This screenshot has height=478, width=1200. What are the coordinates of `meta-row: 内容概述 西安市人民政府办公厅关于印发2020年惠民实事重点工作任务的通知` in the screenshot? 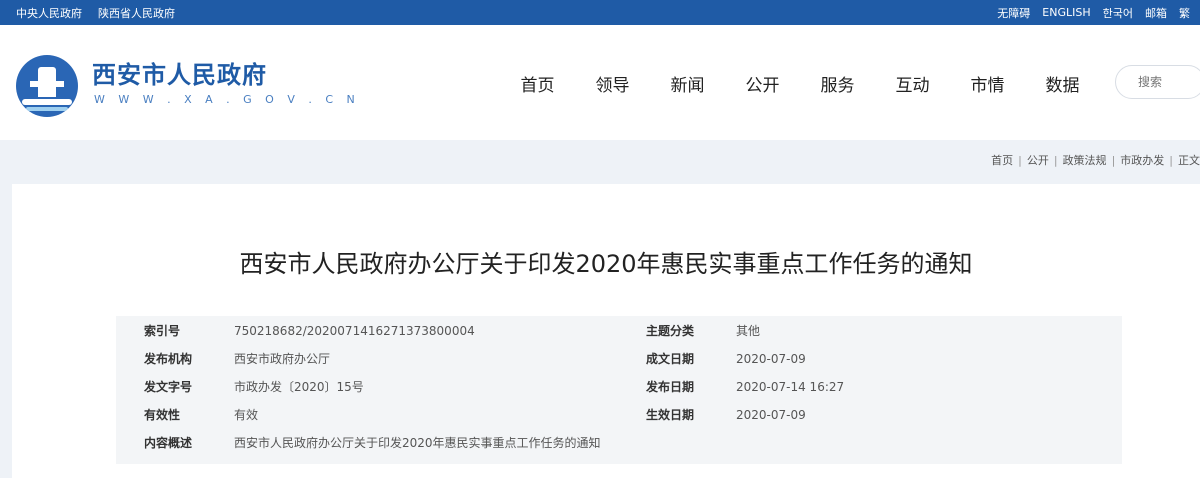 It's located at (619, 443).